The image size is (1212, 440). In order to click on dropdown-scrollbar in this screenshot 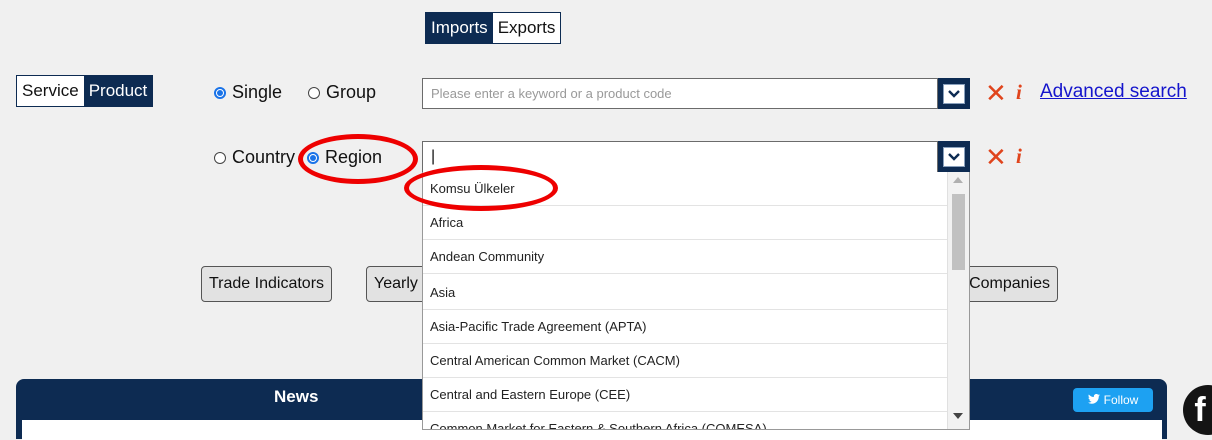, I will do `click(958, 300)`.